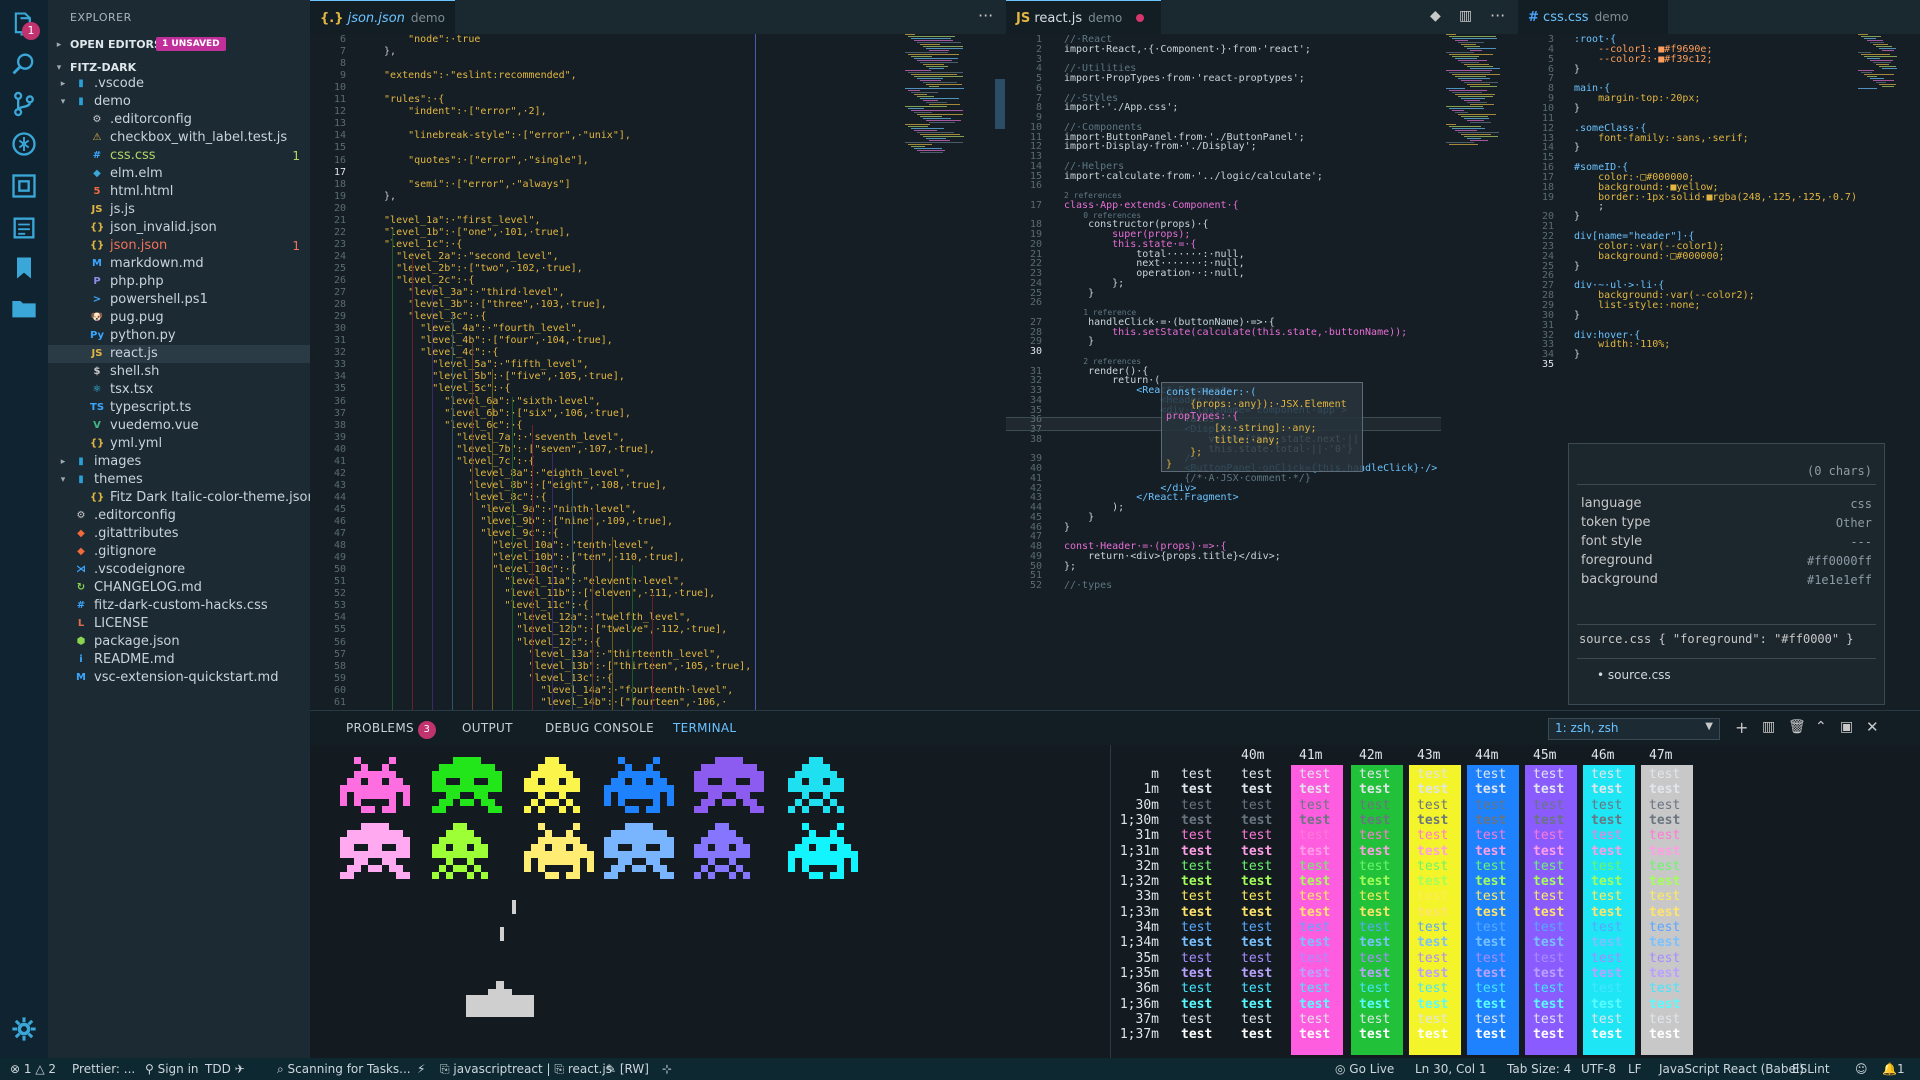 The width and height of the screenshot is (1920, 1080). I want to click on tab-css: # css.css demo, so click(1593, 17).